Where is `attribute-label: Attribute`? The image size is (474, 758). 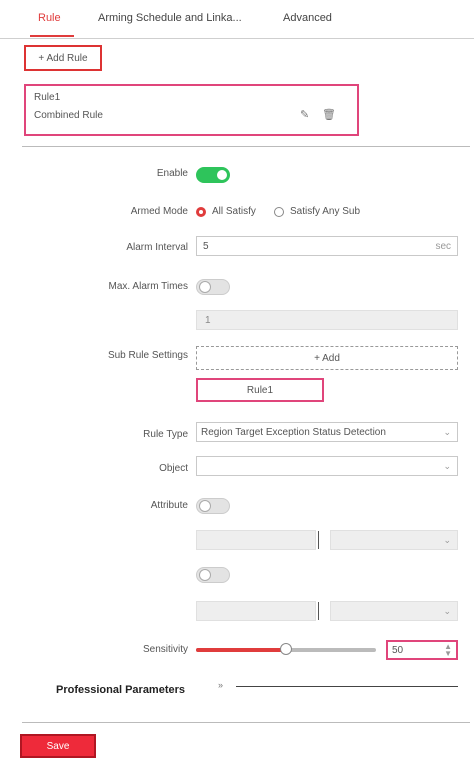 attribute-label: Attribute is located at coordinates (169, 505).